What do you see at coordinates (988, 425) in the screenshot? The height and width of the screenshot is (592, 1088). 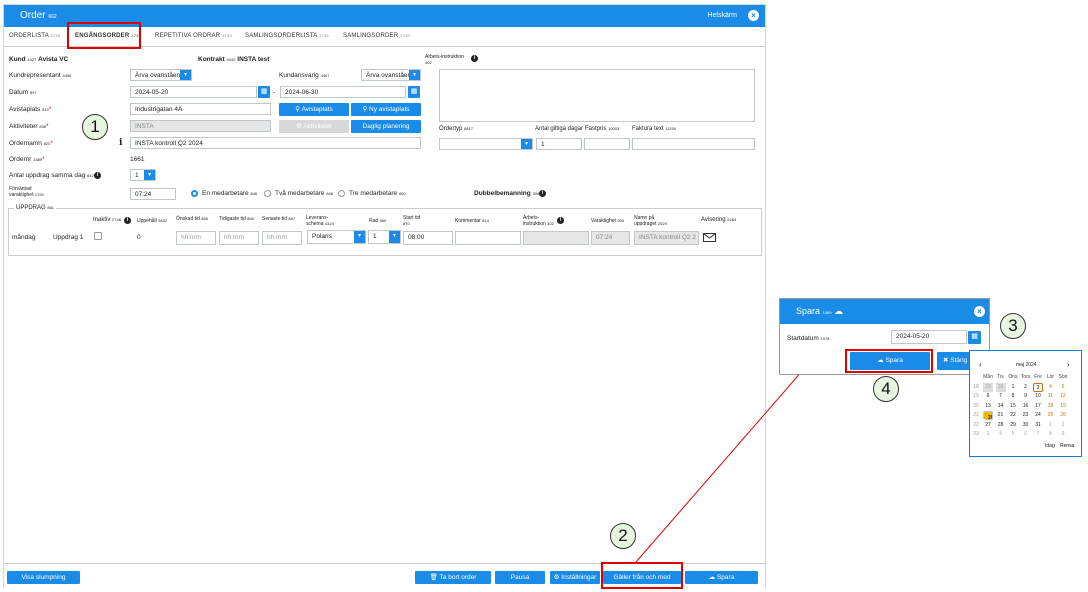 I see `calendar-day: 27` at bounding box center [988, 425].